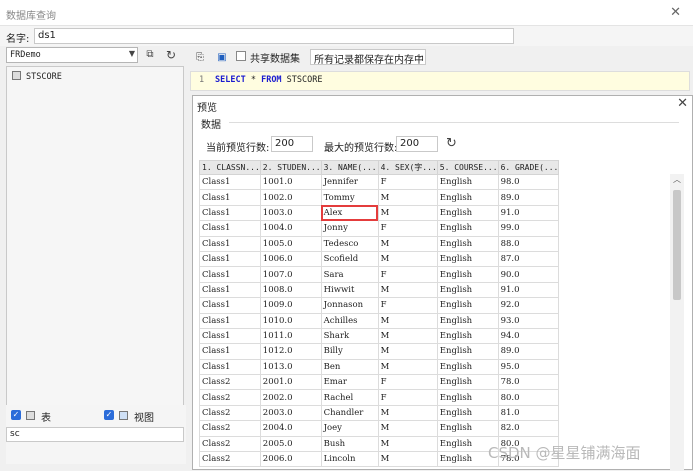  Describe the element at coordinates (349, 428) in the screenshot. I see `table-cell: Joey` at that location.